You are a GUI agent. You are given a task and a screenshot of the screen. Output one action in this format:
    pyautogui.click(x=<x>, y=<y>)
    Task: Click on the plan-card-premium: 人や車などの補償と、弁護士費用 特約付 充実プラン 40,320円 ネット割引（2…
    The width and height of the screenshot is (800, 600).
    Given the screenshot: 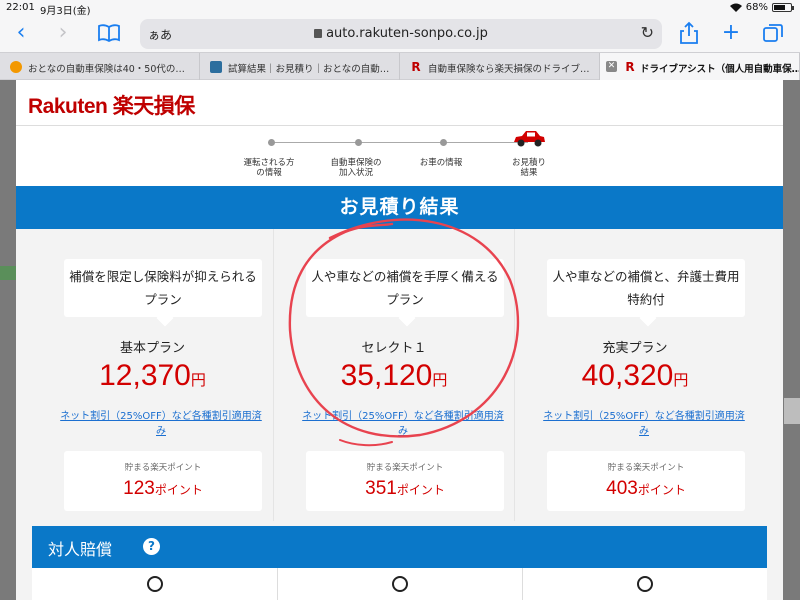 What is the action you would take?
    pyautogui.click(x=634, y=375)
    